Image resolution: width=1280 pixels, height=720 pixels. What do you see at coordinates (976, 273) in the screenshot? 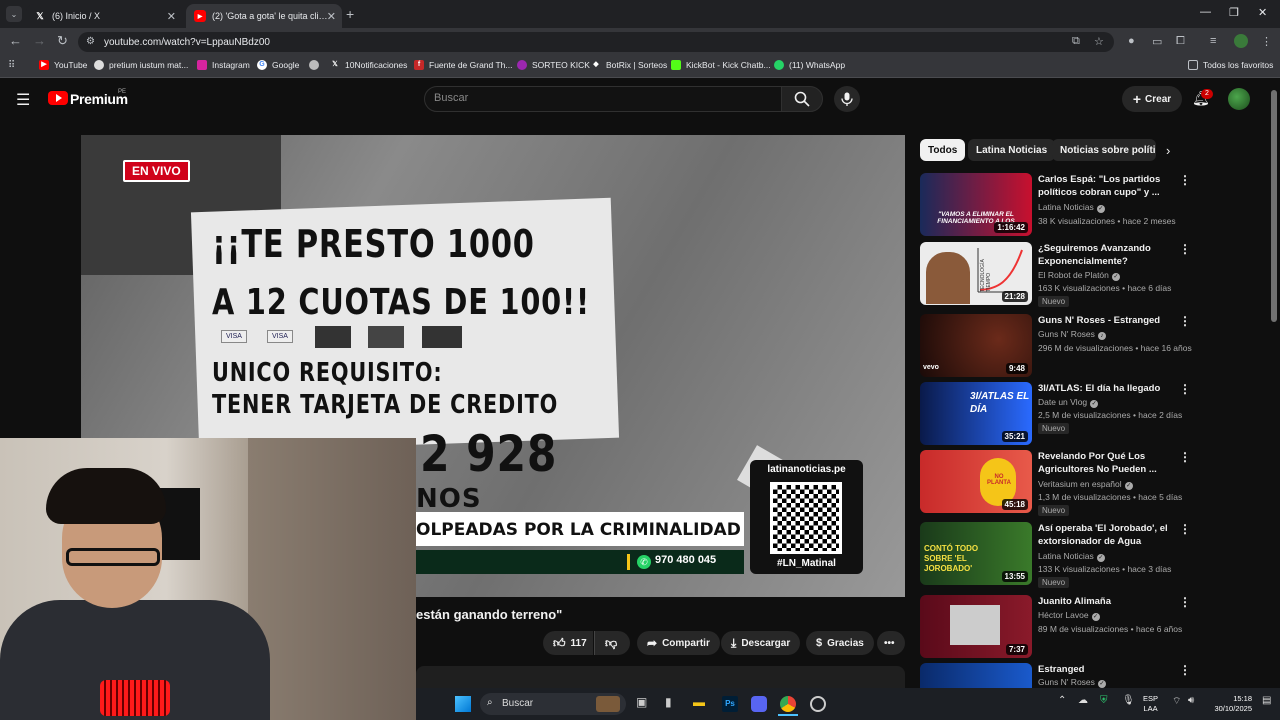
I see `video-thumbnail: TECNOLOGÍA TIEMPO 21:28` at bounding box center [976, 273].